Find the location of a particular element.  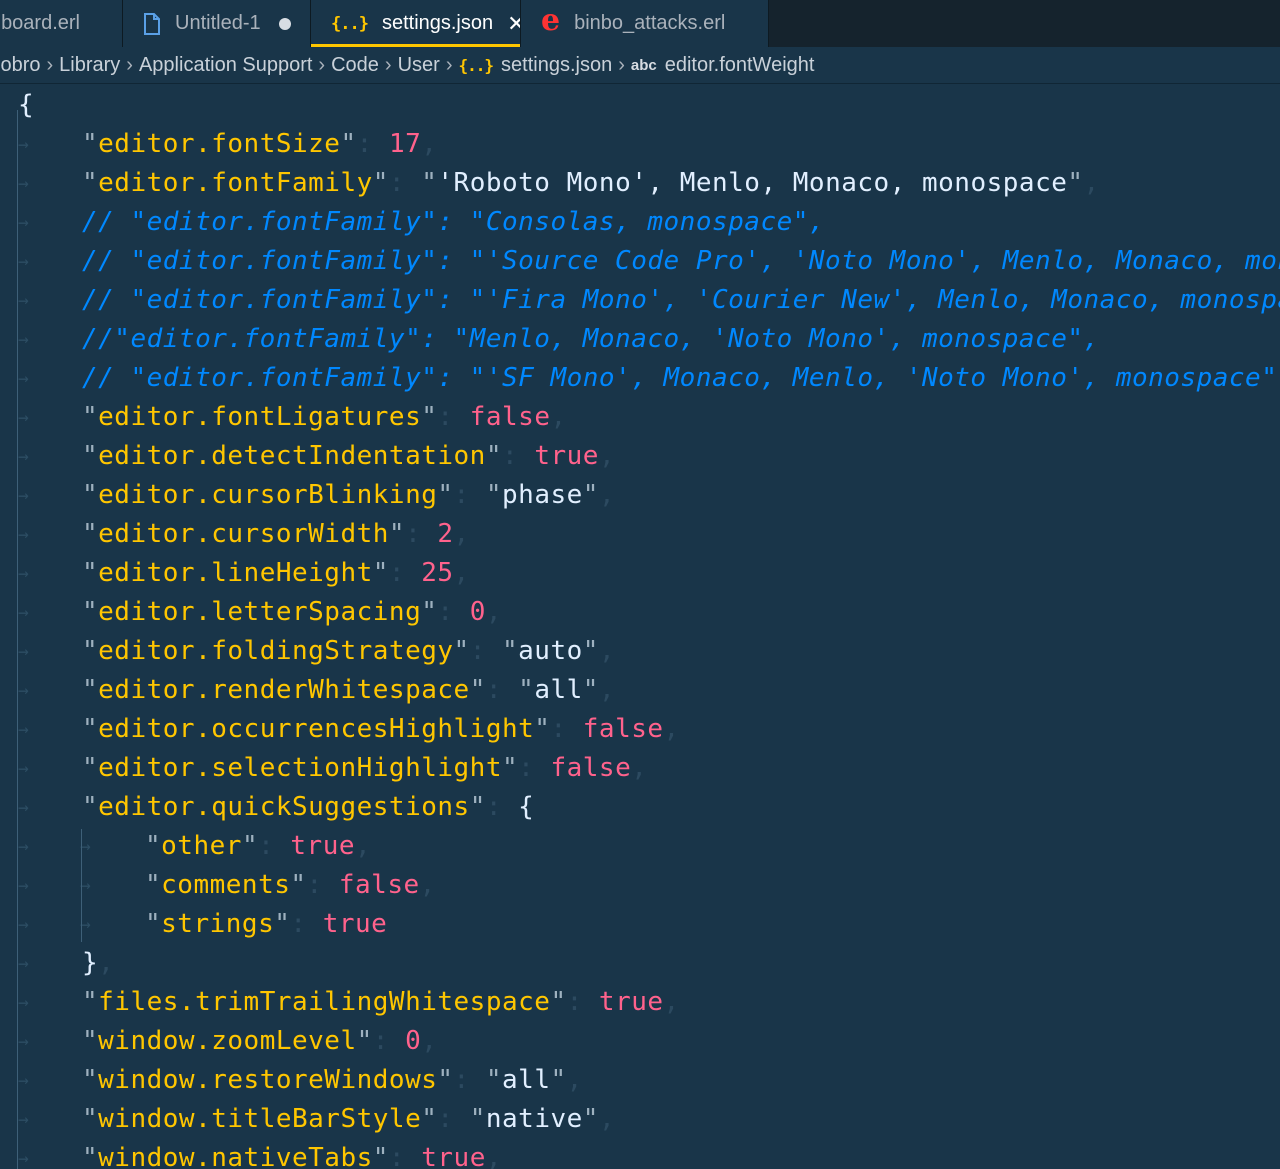

code-line: "files.trimTrailingWhitespace": true, is located at coordinates (381, 1002).